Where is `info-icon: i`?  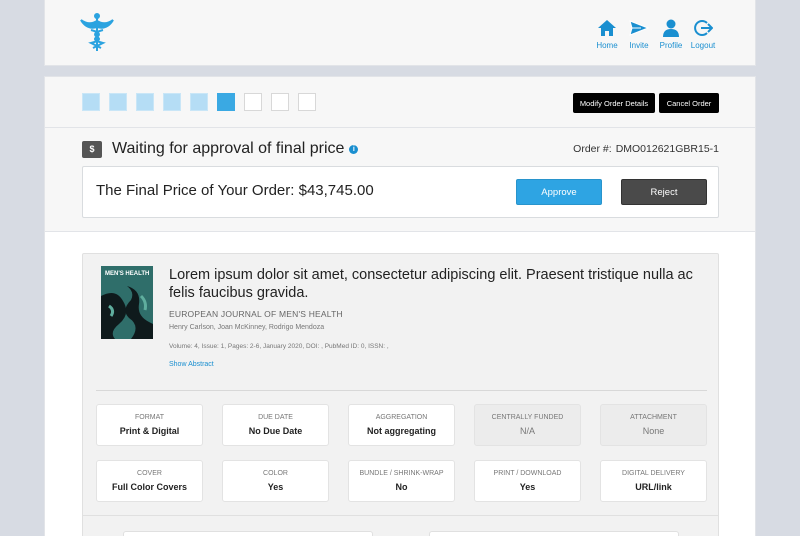 info-icon: i is located at coordinates (354, 149).